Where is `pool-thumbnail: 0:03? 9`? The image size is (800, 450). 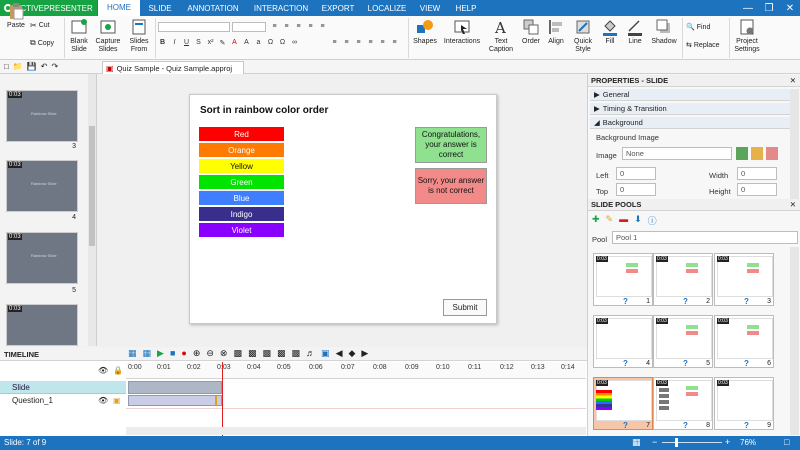 pool-thumbnail: 0:03? 9 is located at coordinates (744, 403).